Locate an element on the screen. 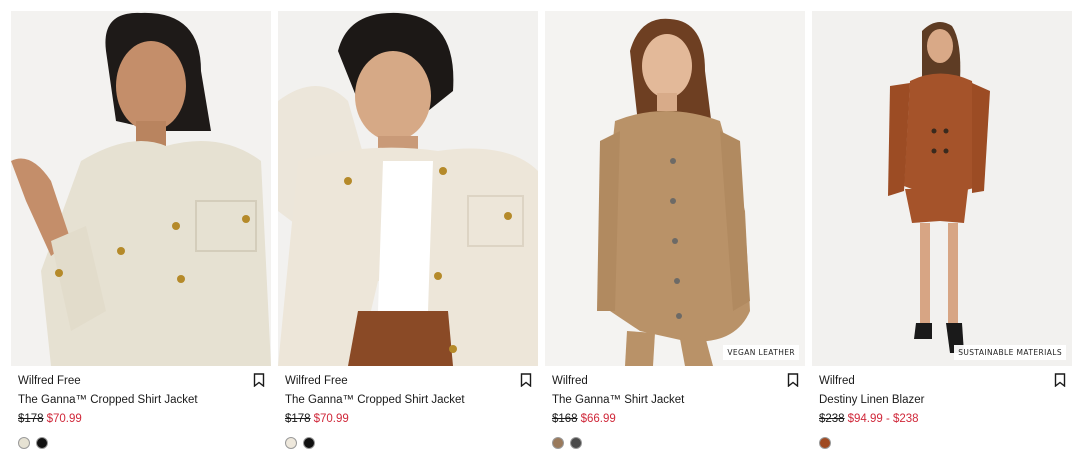  product-tag: VEGAN LEATHER is located at coordinates (761, 352).